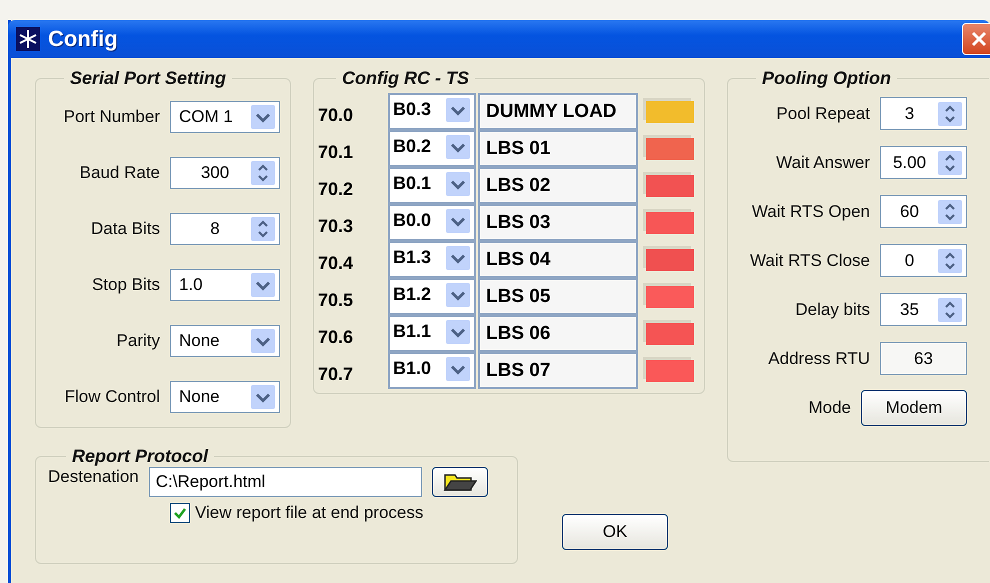 The height and width of the screenshot is (583, 990). What do you see at coordinates (914, 408) in the screenshot?
I see `mode-button: Modem` at bounding box center [914, 408].